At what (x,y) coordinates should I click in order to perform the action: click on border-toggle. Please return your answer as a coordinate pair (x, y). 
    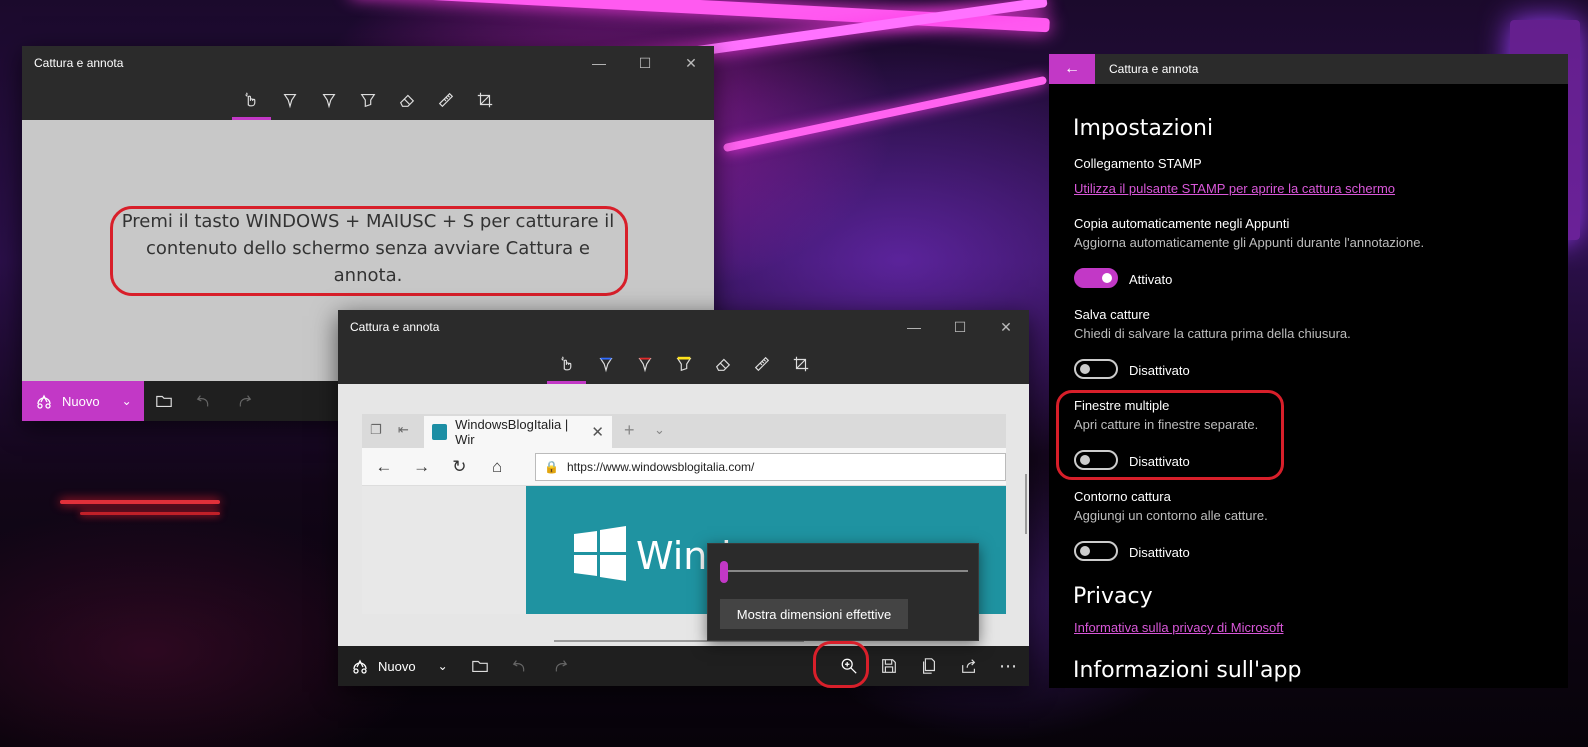
    Looking at the image, I should click on (1096, 551).